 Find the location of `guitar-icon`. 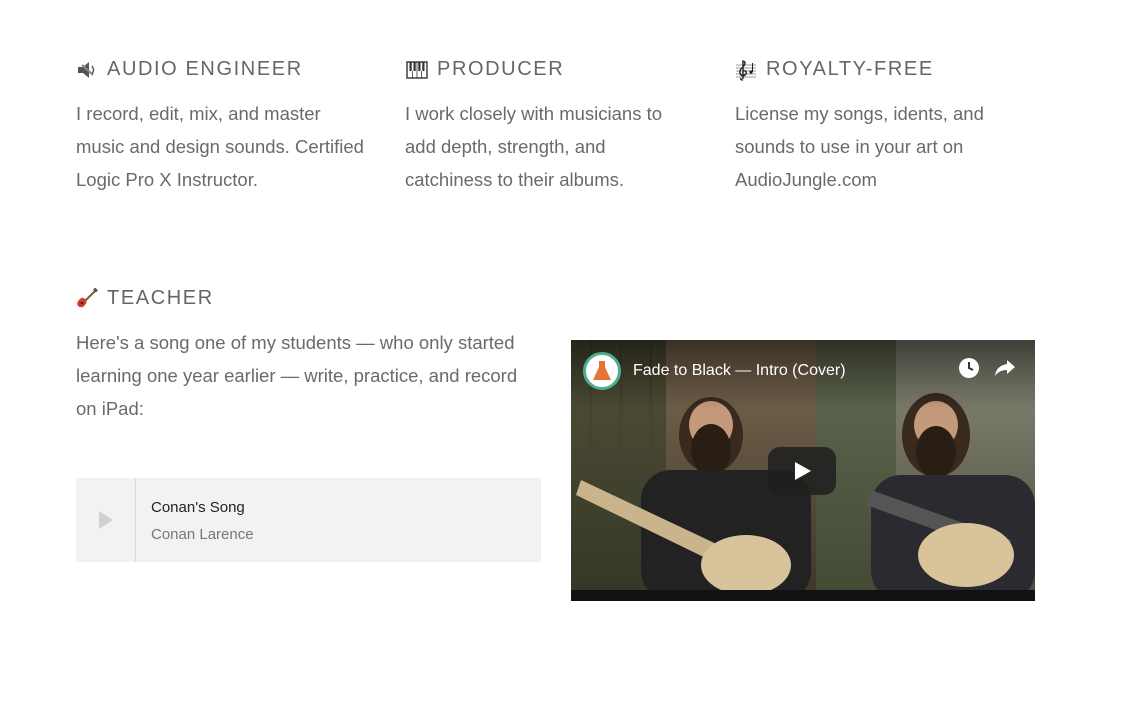

guitar-icon is located at coordinates (87, 298).